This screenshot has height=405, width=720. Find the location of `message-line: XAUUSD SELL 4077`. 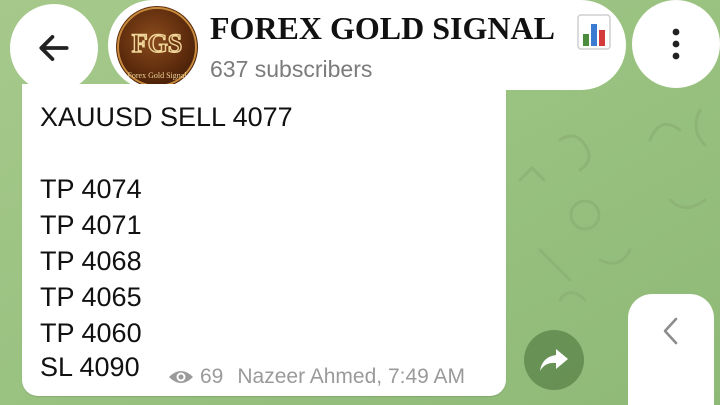

message-line: XAUUSD SELL 4077 is located at coordinates (166, 117).